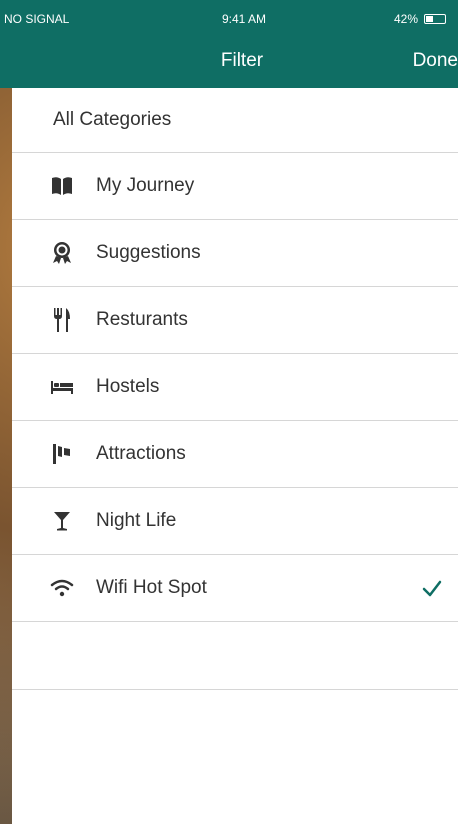 The height and width of the screenshot is (824, 458). Describe the element at coordinates (62, 387) in the screenshot. I see `bed-icon` at that location.